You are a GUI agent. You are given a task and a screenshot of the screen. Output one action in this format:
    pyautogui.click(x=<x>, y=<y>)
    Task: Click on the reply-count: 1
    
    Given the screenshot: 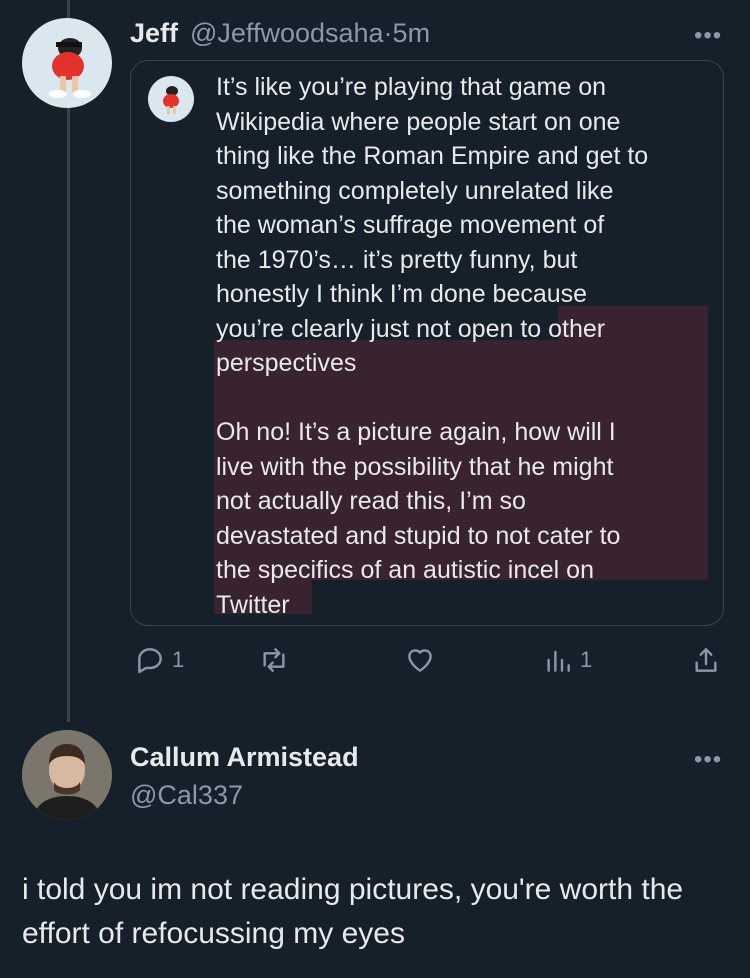 What is the action you would take?
    pyautogui.click(x=178, y=659)
    